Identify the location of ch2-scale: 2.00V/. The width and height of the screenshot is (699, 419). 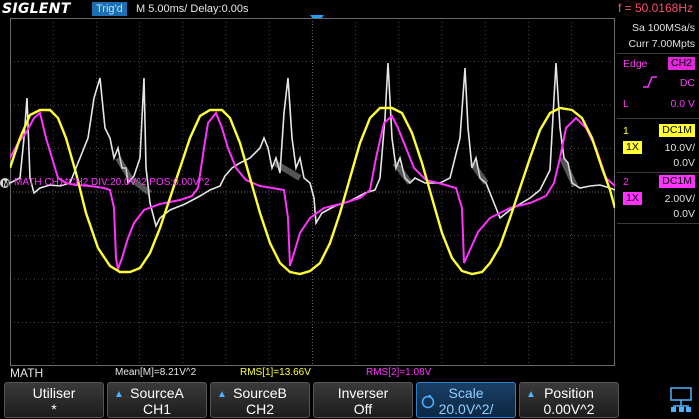
(679, 199).